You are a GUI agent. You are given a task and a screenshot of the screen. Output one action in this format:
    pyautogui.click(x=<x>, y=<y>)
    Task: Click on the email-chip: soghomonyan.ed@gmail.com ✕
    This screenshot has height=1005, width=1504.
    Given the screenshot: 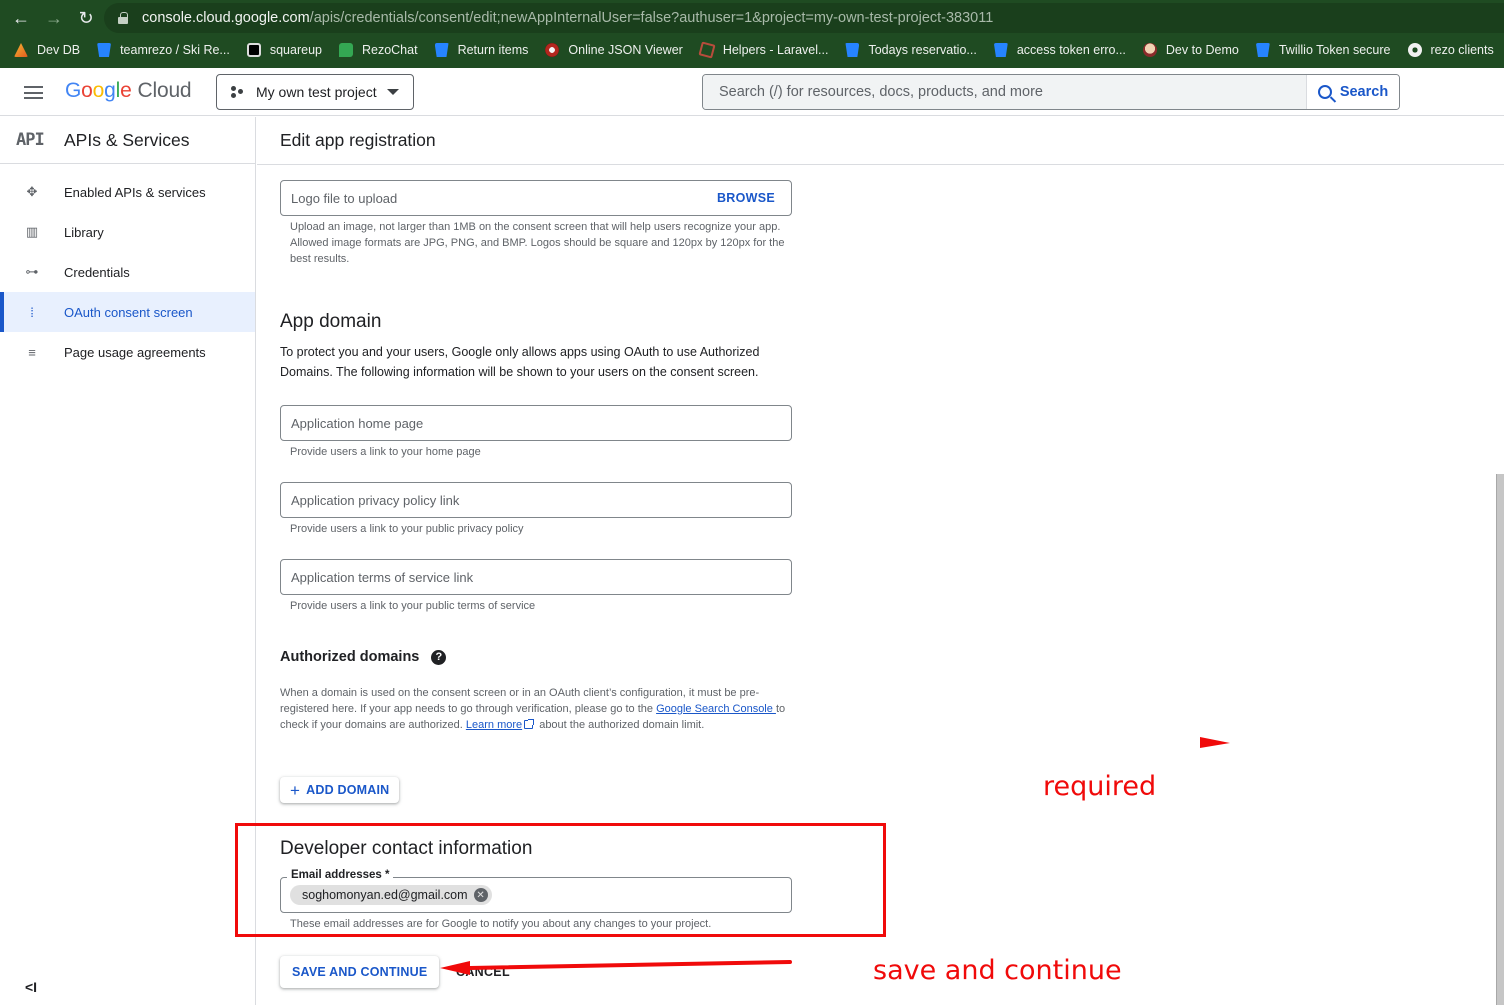 What is the action you would take?
    pyautogui.click(x=391, y=895)
    